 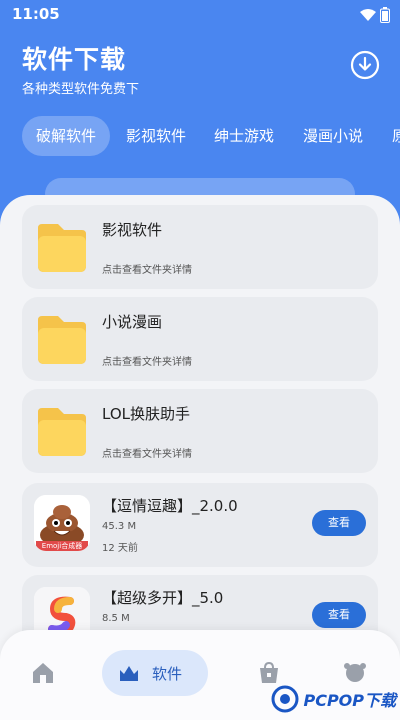 What do you see at coordinates (333, 136) in the screenshot?
I see `tab-comics-novels: 漫画小说` at bounding box center [333, 136].